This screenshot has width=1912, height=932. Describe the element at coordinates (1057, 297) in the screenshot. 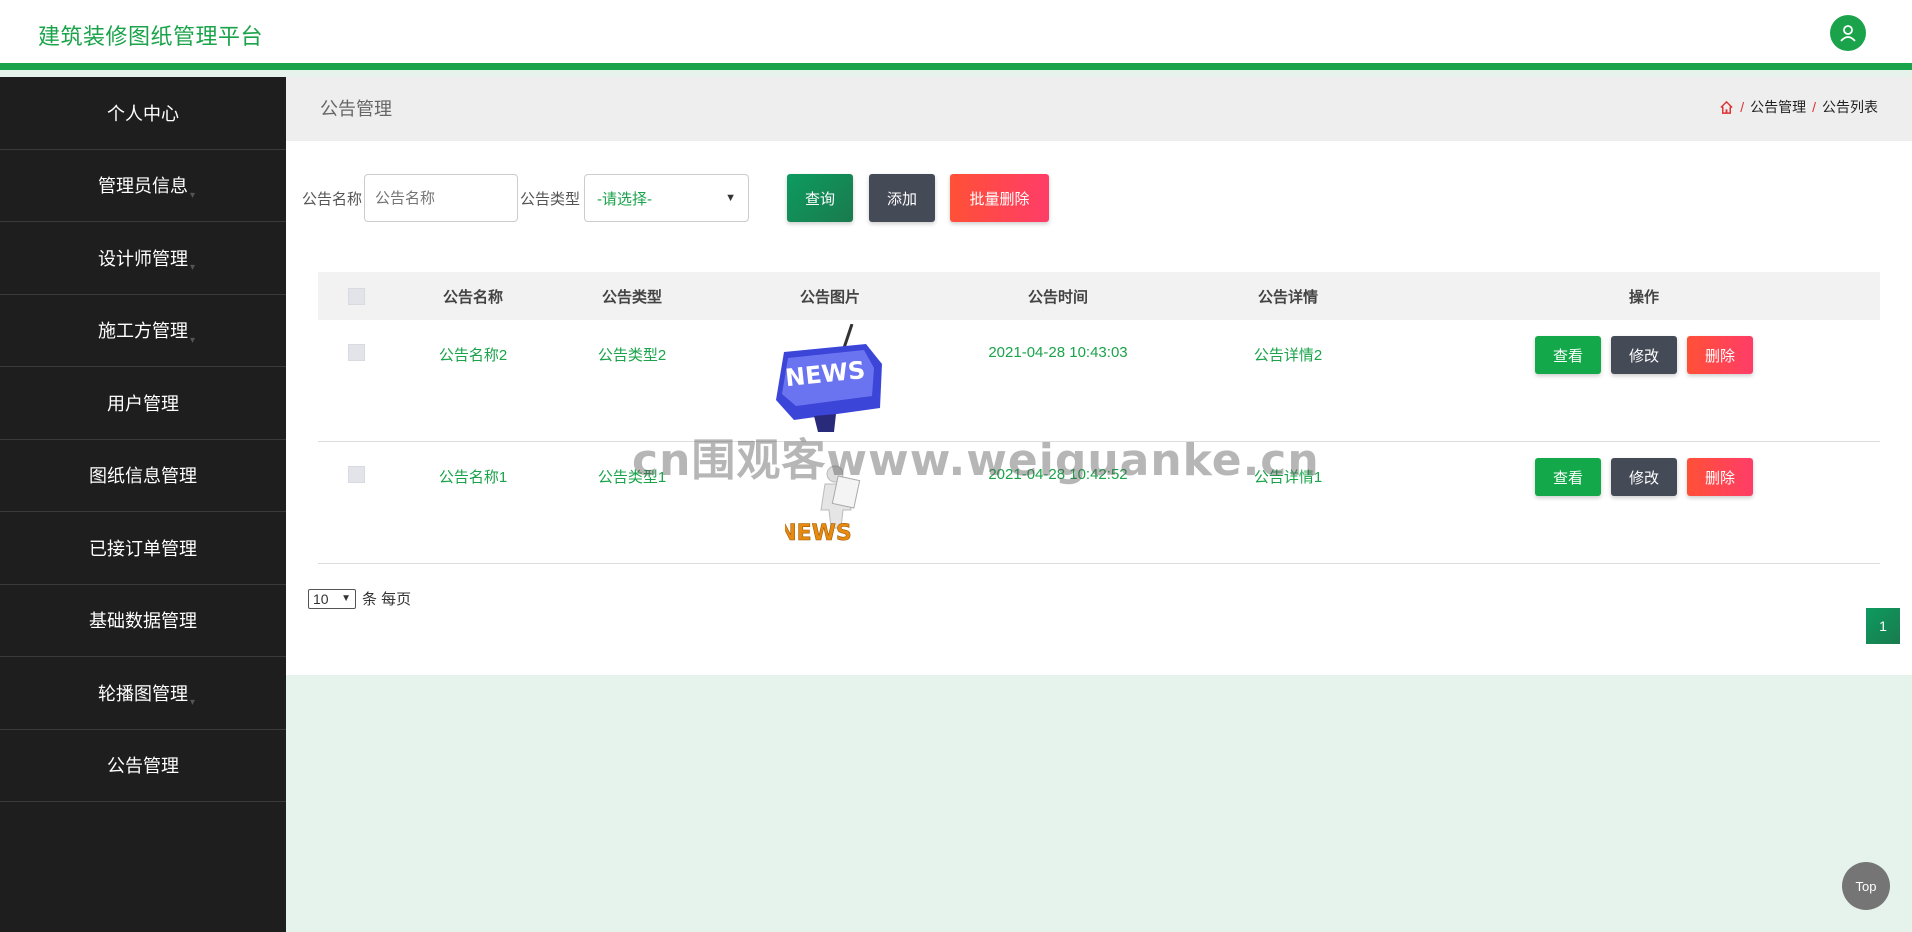

I see `header-time: 公告时间` at that location.